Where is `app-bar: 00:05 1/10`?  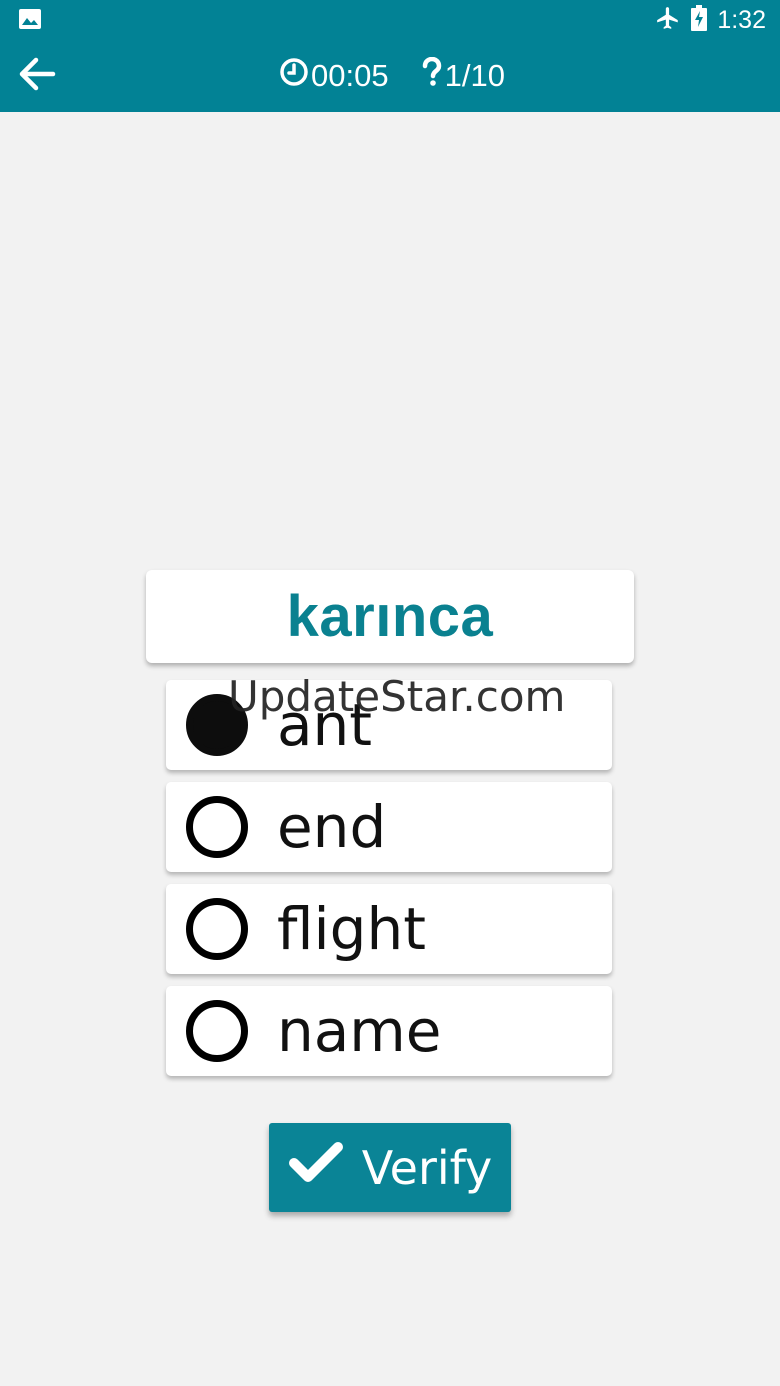 app-bar: 00:05 1/10 is located at coordinates (390, 76).